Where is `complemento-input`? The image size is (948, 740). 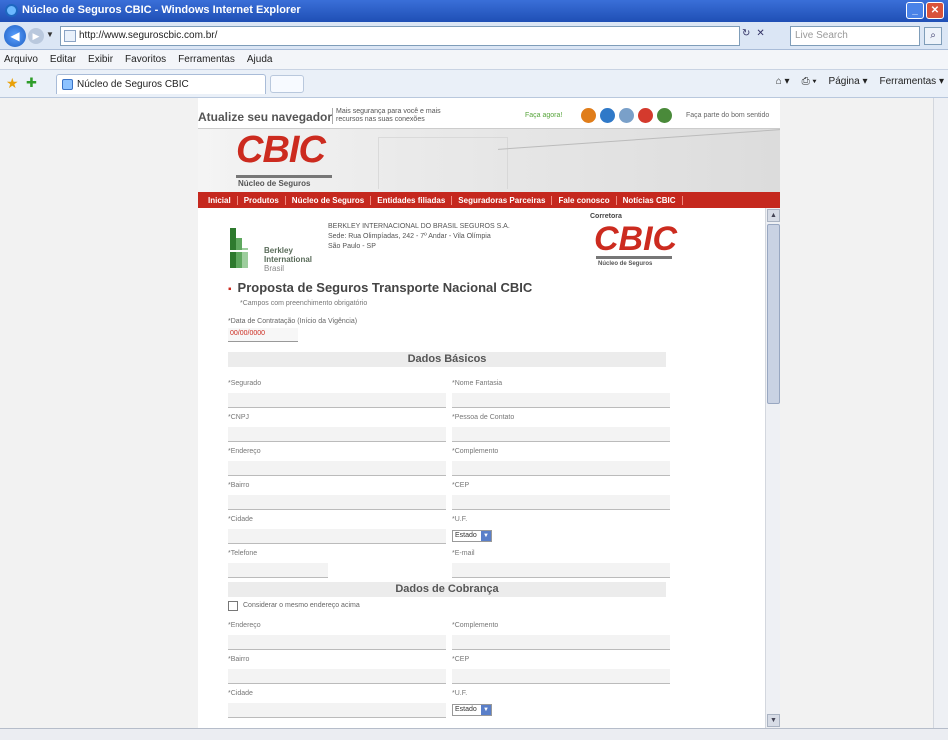
complemento-input is located at coordinates (561, 468).